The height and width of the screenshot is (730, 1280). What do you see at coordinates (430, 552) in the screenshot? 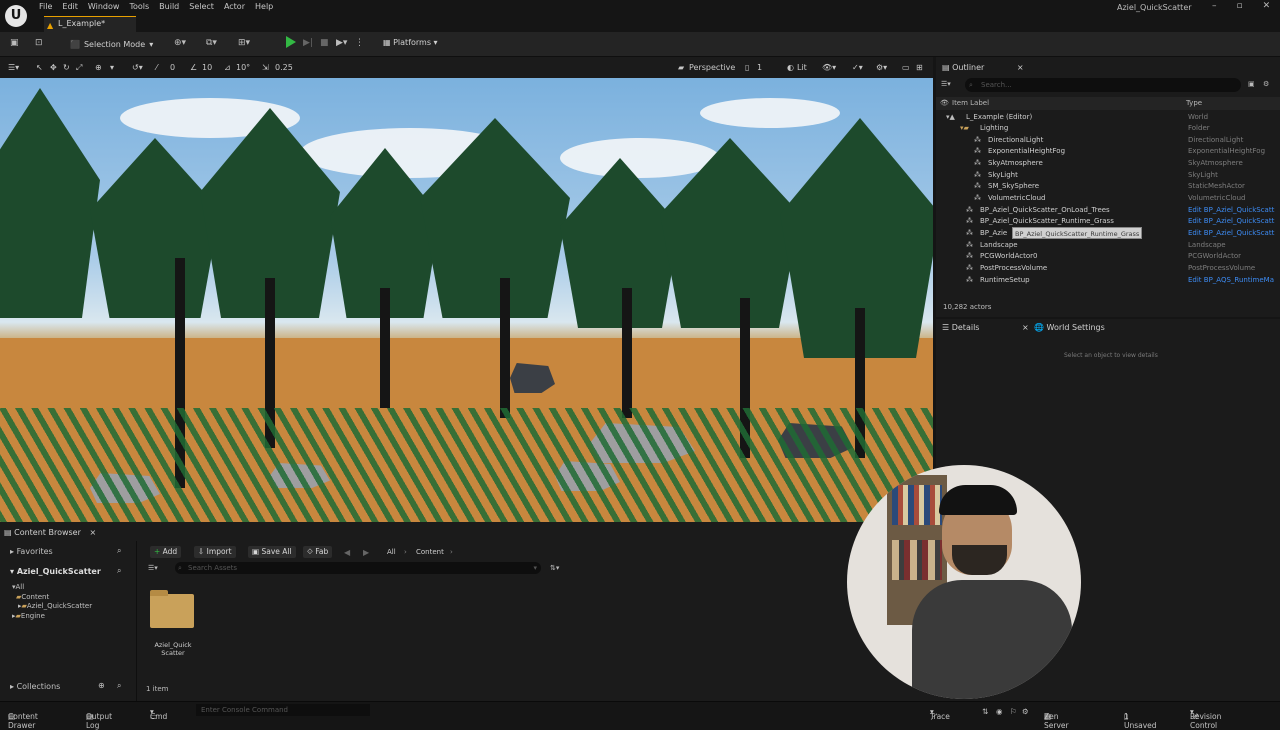
I see `breadcrumb-content: Content` at bounding box center [430, 552].